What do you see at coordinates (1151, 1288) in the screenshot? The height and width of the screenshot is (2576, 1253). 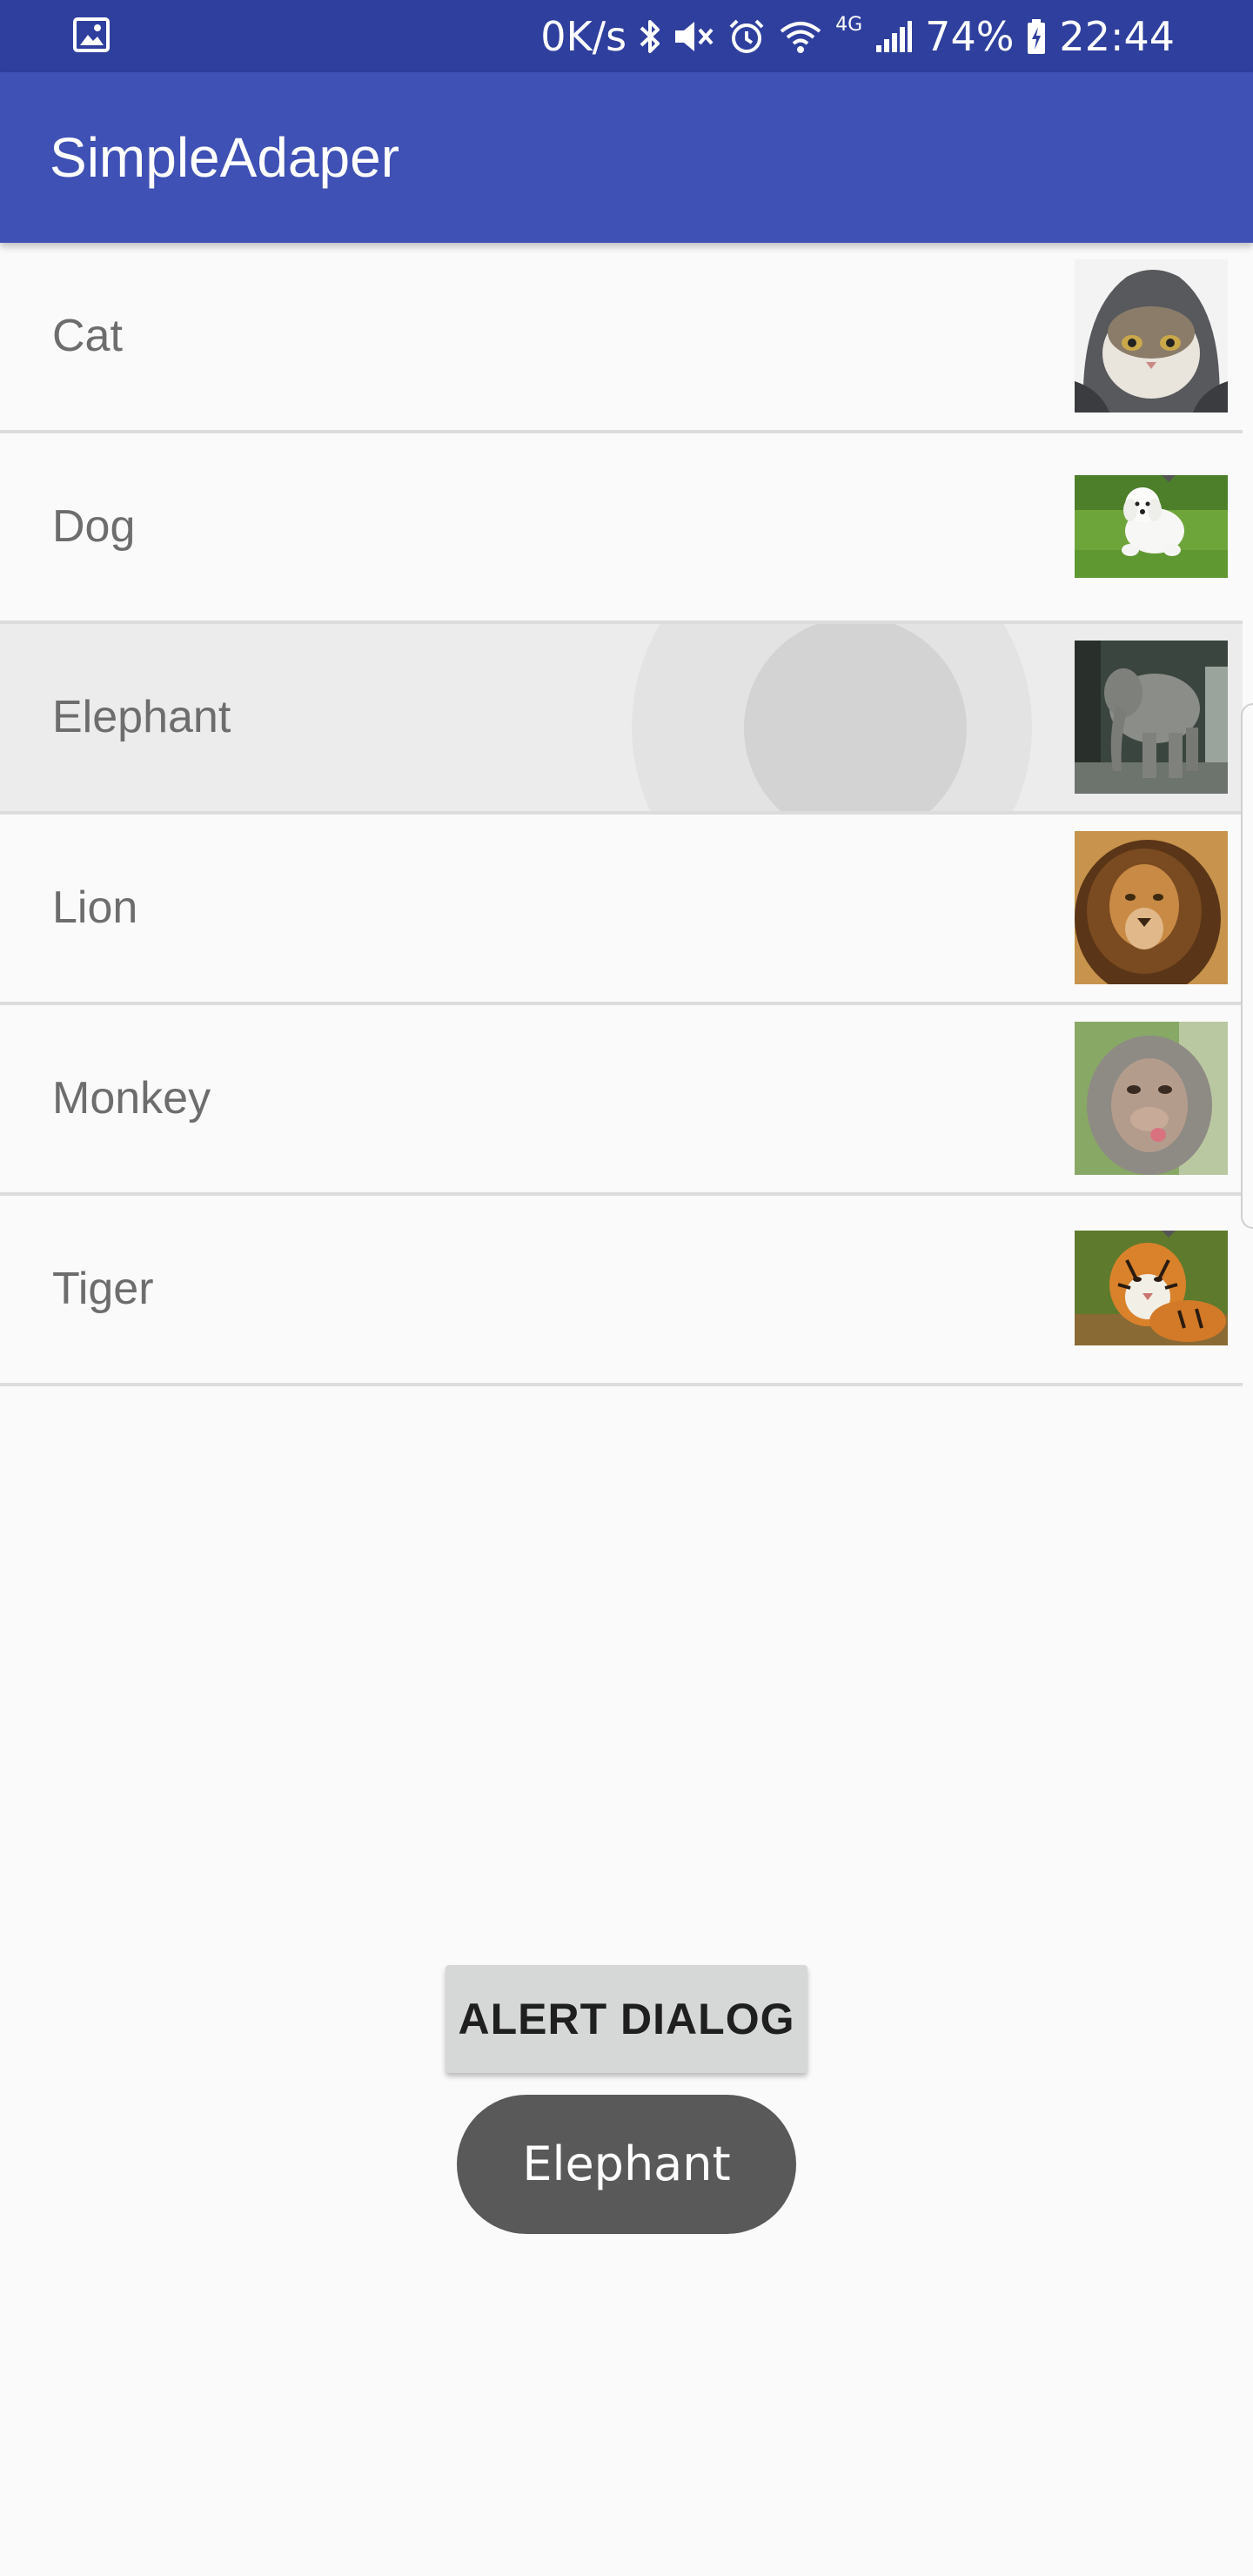 I see `tiger-photo` at bounding box center [1151, 1288].